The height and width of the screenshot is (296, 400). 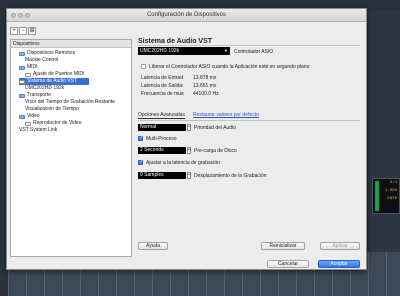 I want to click on help-button: Ayuda, so click(x=153, y=246).